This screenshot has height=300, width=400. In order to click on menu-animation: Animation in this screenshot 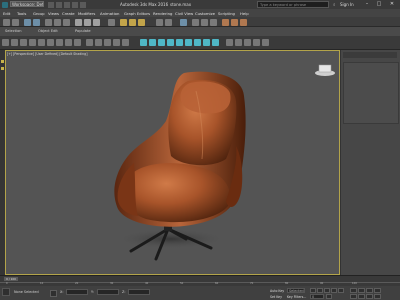, I will do `click(109, 13)`.